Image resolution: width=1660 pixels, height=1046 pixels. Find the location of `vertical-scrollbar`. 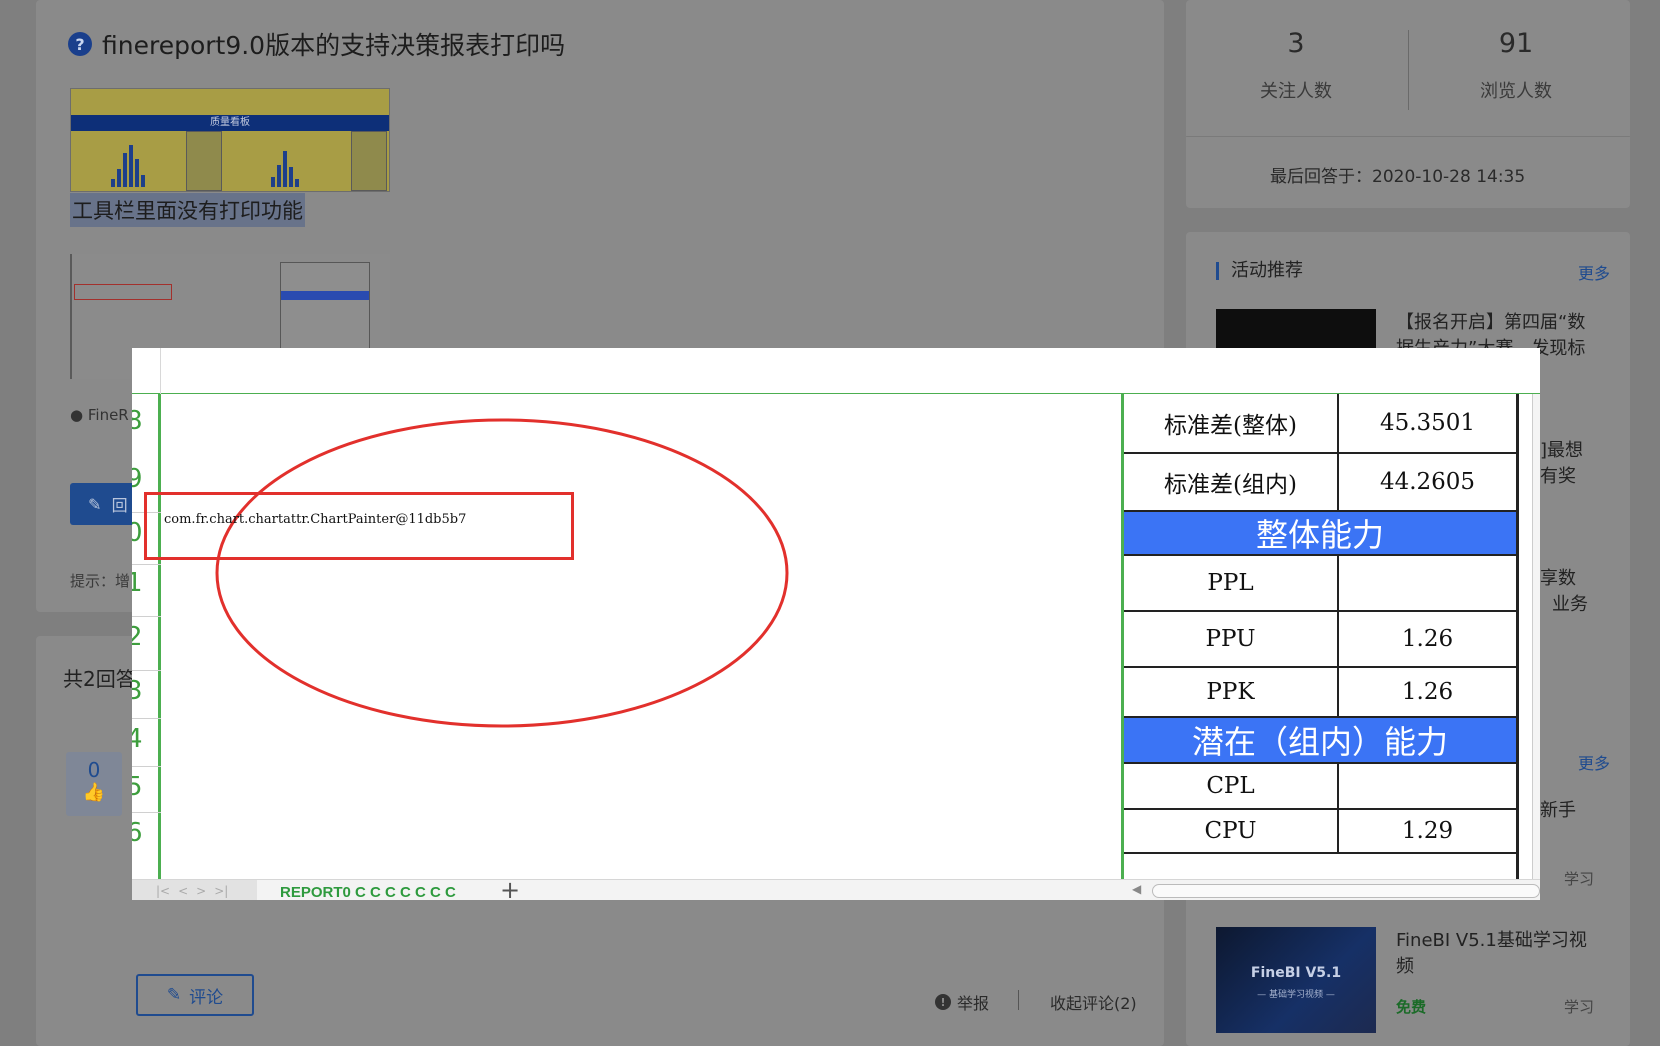

vertical-scrollbar is located at coordinates (1536, 636).